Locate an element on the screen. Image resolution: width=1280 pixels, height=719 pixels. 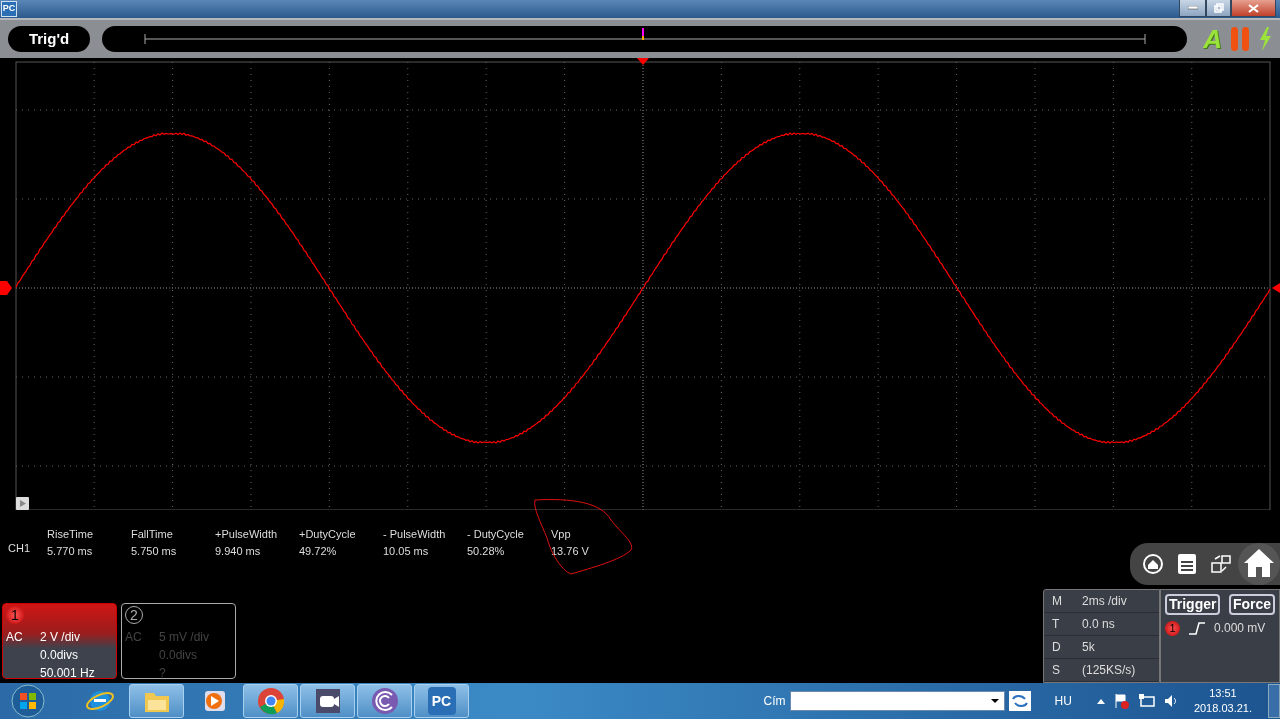
timeline-bar is located at coordinates (645, 39).